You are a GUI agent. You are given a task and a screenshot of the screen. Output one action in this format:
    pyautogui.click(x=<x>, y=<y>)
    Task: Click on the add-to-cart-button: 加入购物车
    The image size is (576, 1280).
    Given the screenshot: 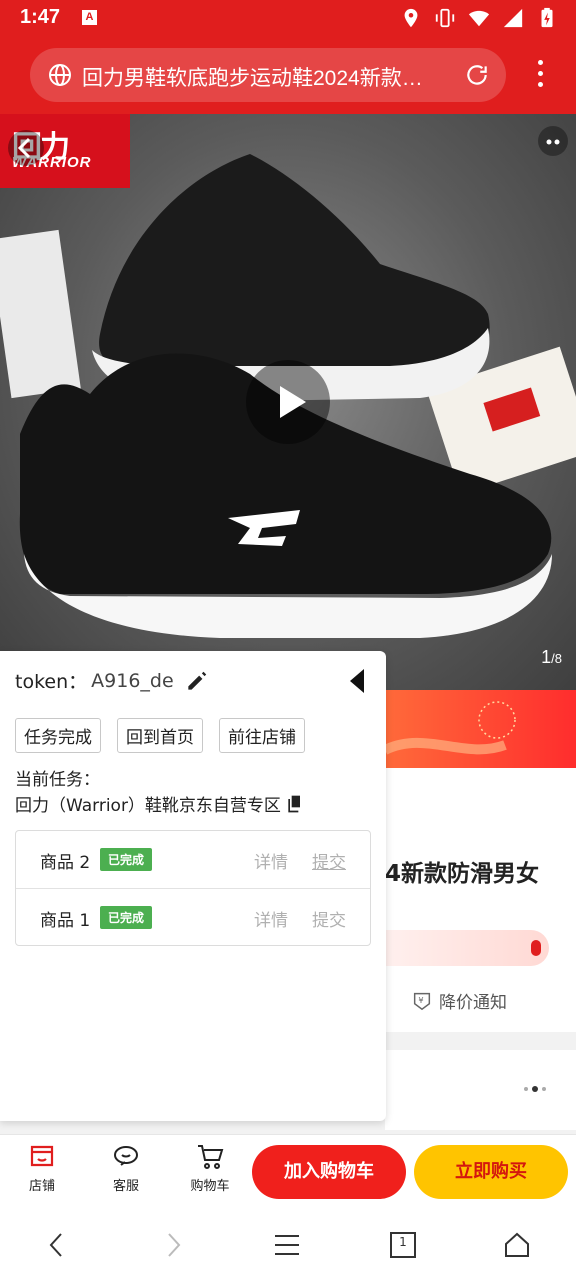 What is the action you would take?
    pyautogui.click(x=329, y=1172)
    